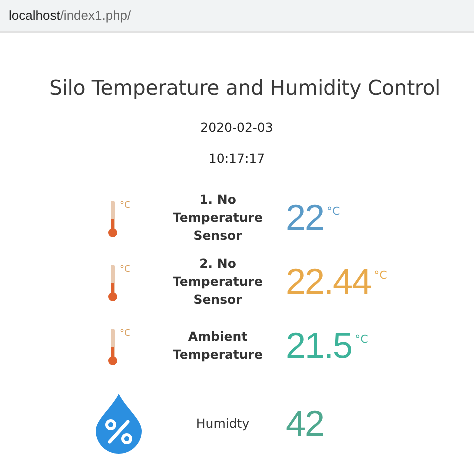 The width and height of the screenshot is (474, 474). What do you see at coordinates (319, 346) in the screenshot?
I see `reading-value: 21.5` at bounding box center [319, 346].